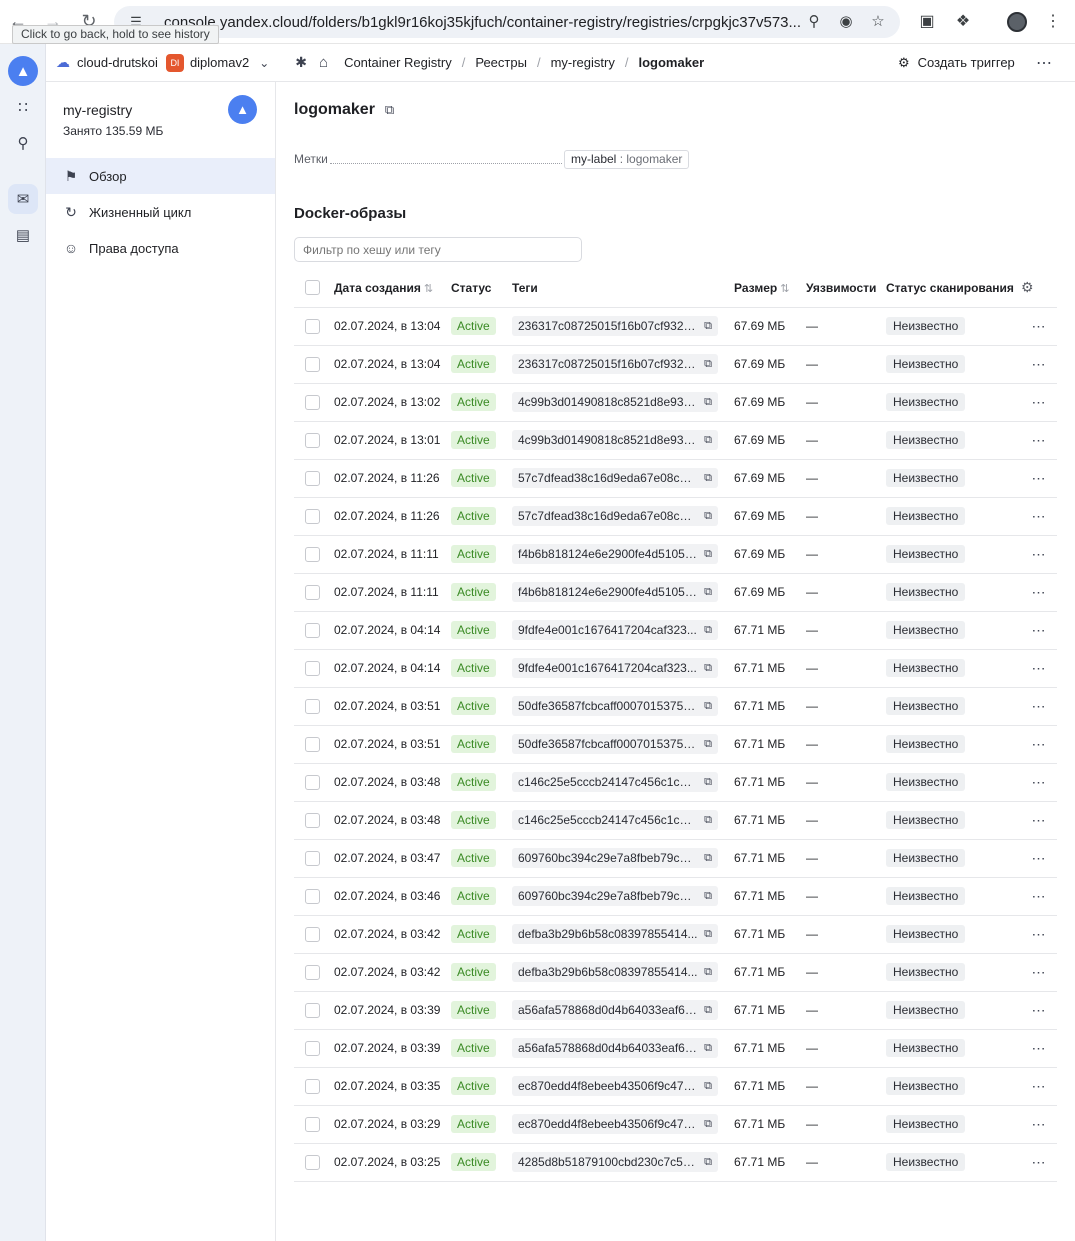  I want to click on label-chip: my-label : logomaker, so click(627, 159).